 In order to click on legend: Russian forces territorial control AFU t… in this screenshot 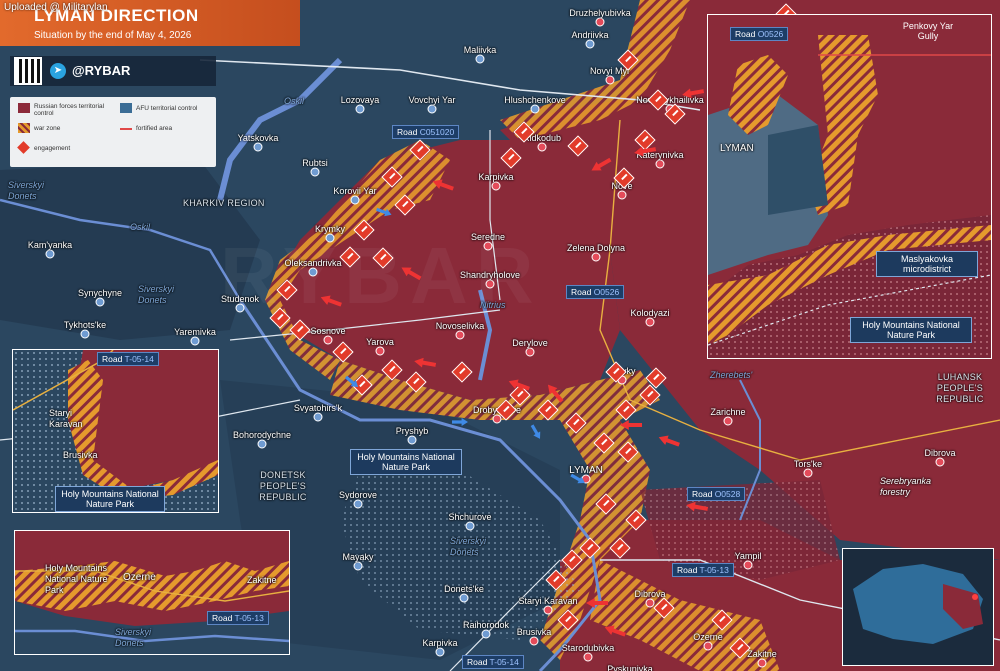, I will do `click(113, 132)`.